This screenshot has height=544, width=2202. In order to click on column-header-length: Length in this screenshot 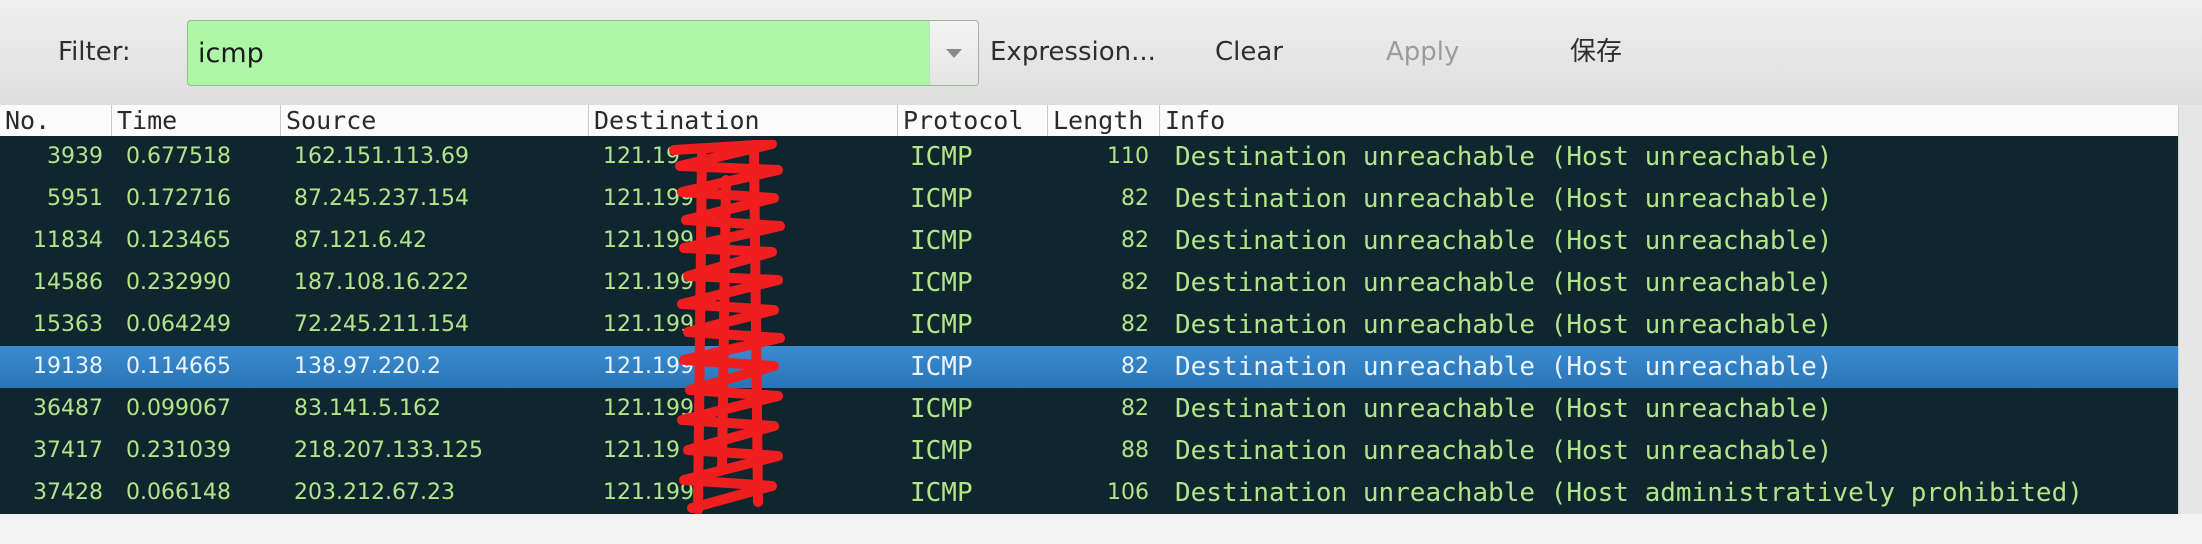, I will do `click(1104, 120)`.